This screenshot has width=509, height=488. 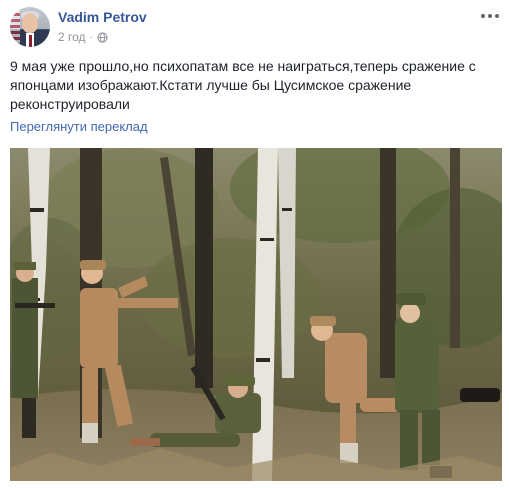 I want to click on avatar-tie, so click(x=30, y=41).